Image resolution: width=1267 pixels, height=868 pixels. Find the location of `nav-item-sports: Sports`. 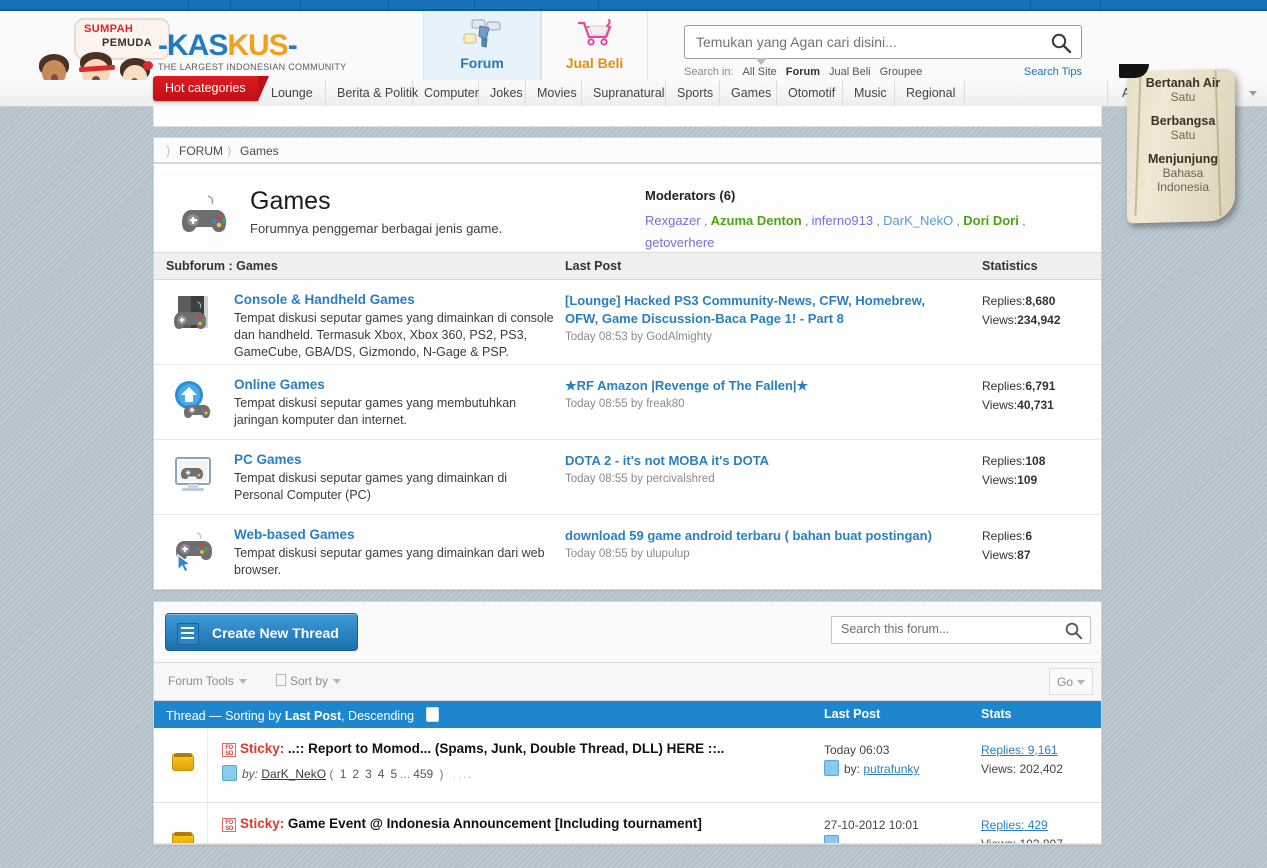

nav-item-sports: Sports is located at coordinates (693, 93).